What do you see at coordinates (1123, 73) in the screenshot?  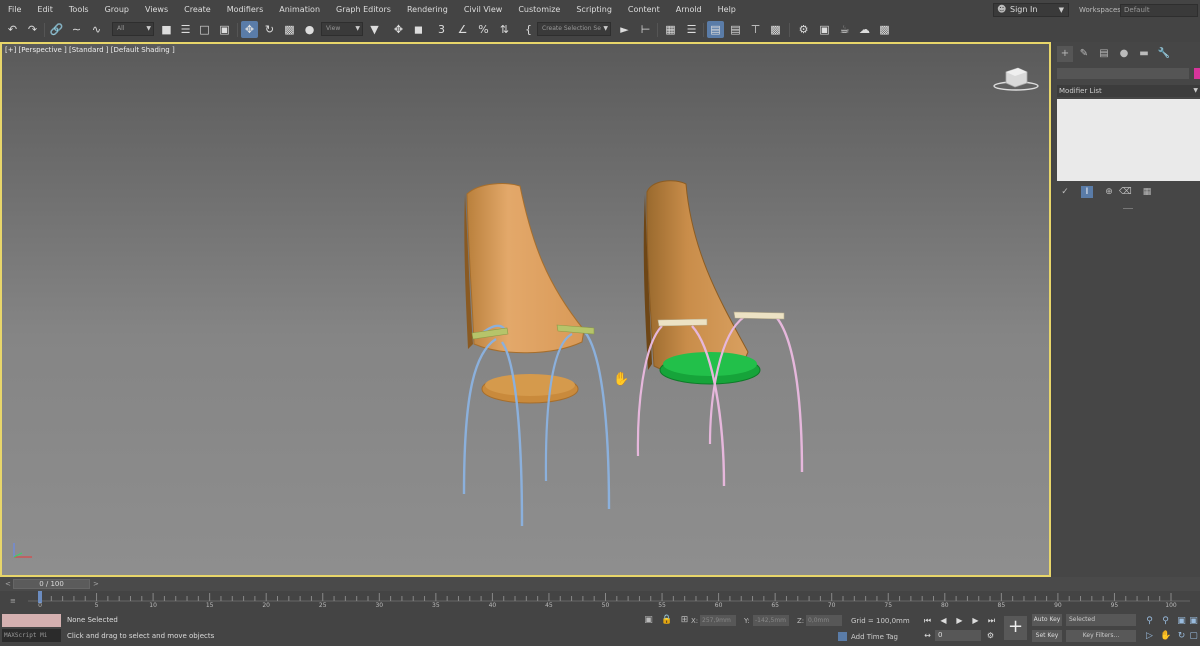 I see `object-name-field` at bounding box center [1123, 73].